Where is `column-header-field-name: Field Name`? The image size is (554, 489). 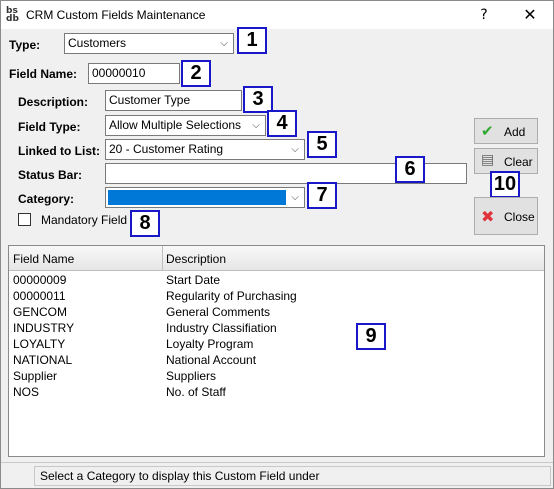
column-header-field-name: Field Name is located at coordinates (43, 259).